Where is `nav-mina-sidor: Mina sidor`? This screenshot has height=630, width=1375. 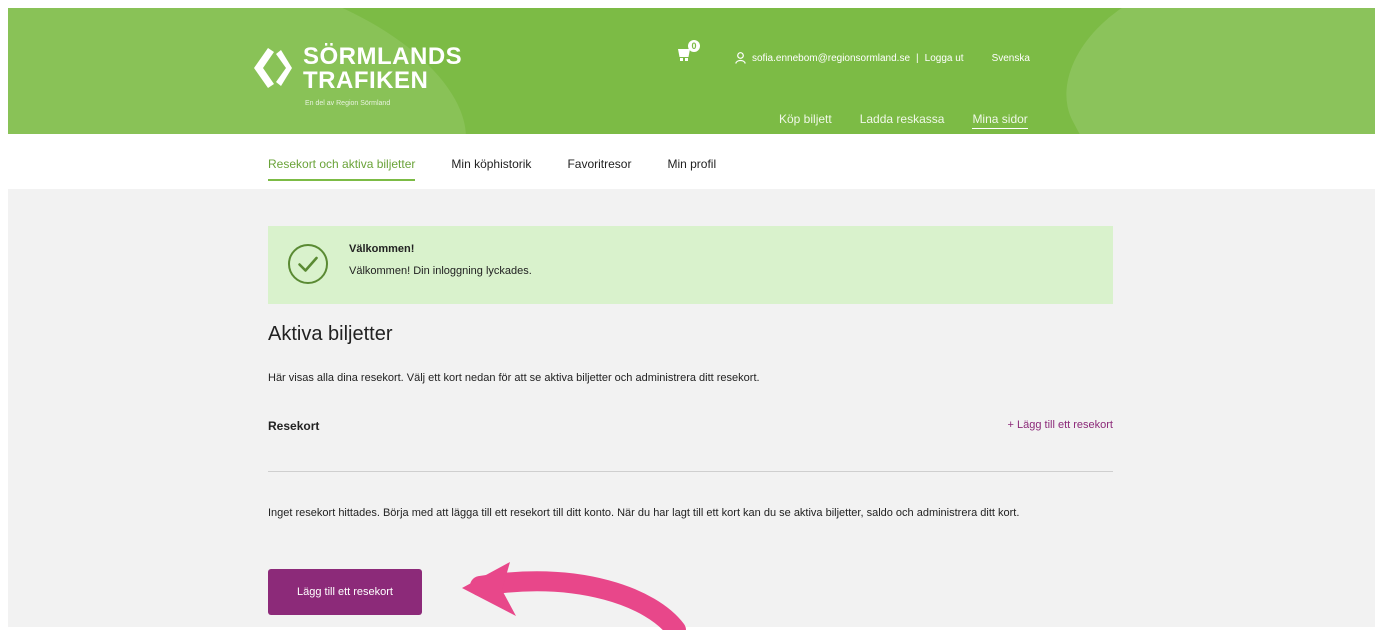
nav-mina-sidor: Mina sidor is located at coordinates (1000, 120).